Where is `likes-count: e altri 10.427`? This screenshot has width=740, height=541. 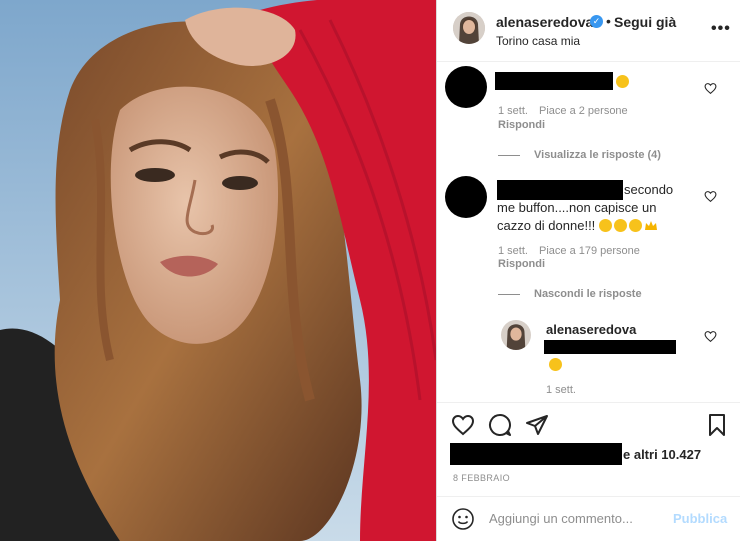
likes-count: e altri 10.427 is located at coordinates (662, 454).